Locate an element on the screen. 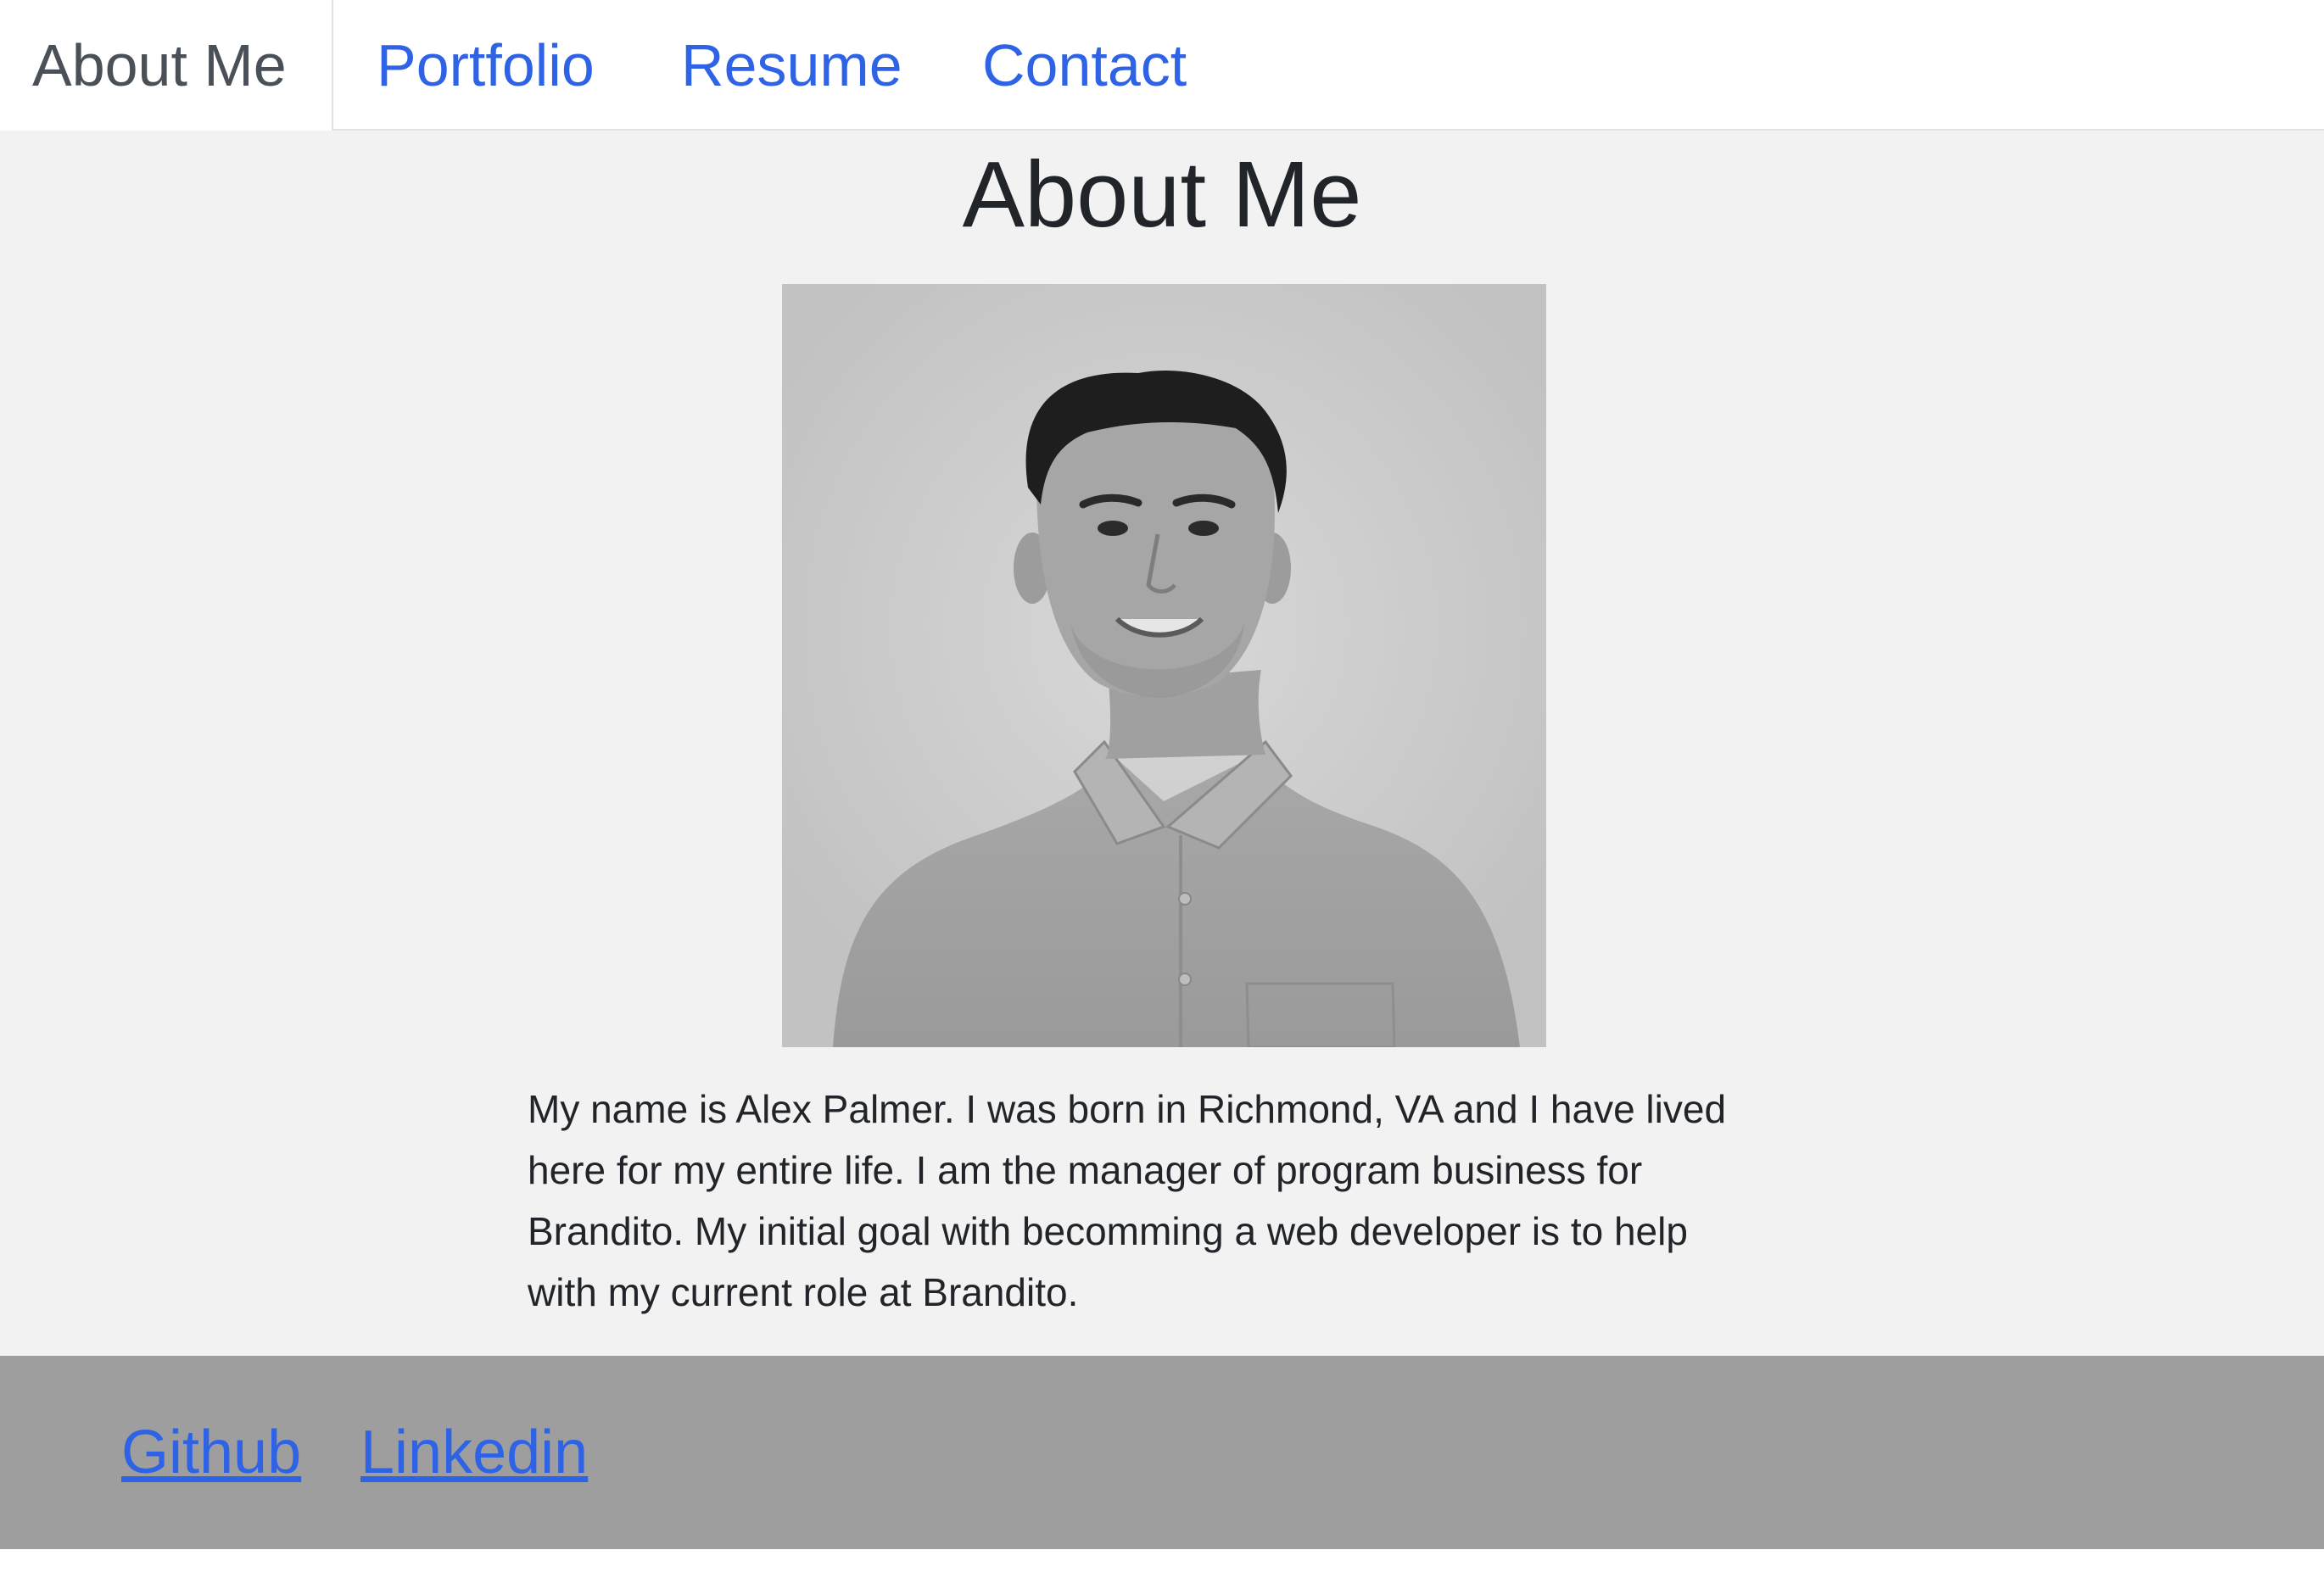 The height and width of the screenshot is (1589, 2324). linkedin-link: Linkedin is located at coordinates (474, 1453).